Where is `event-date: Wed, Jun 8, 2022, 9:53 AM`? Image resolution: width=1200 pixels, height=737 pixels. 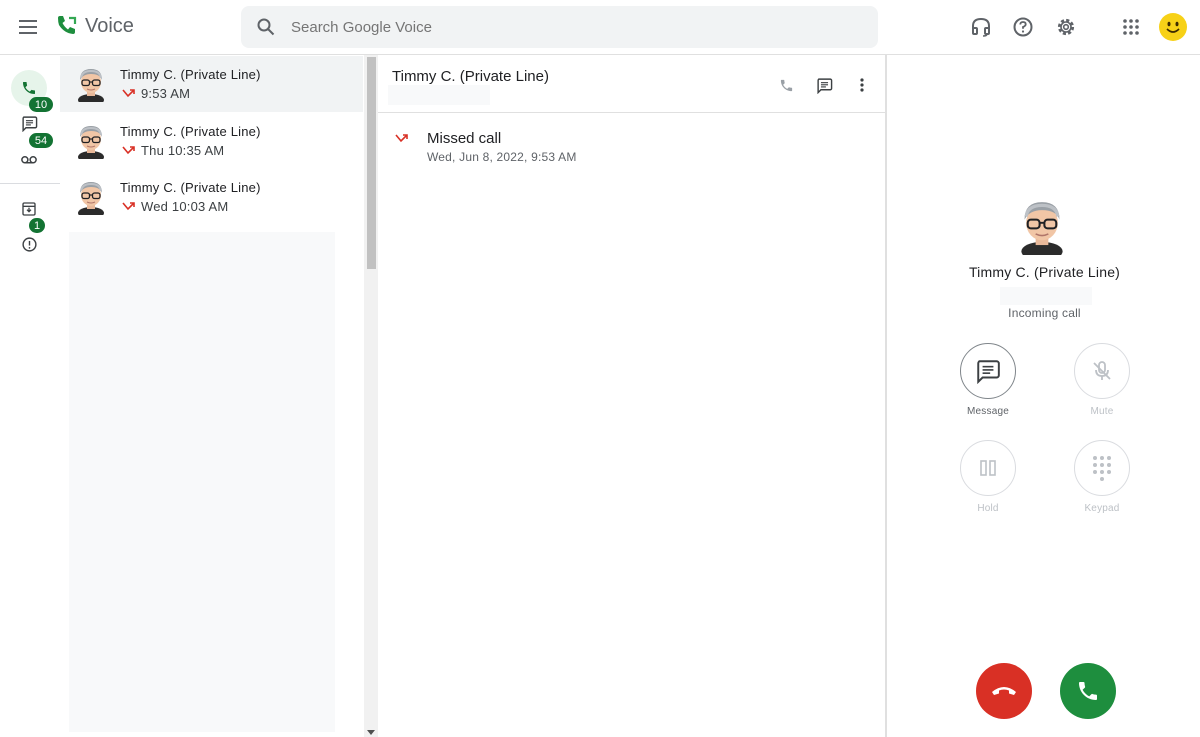 event-date: Wed, Jun 8, 2022, 9:53 AM is located at coordinates (502, 157).